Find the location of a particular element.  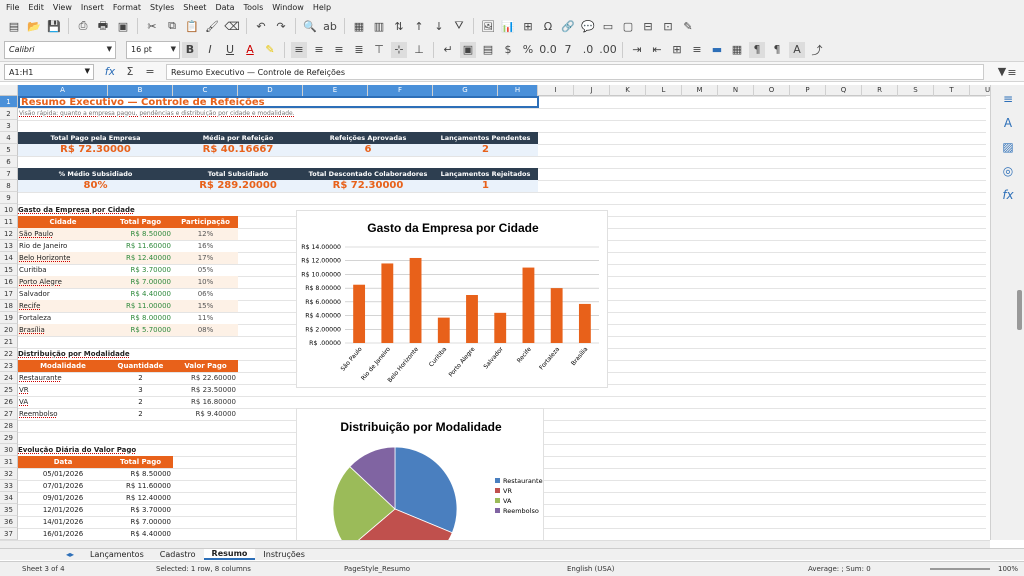

row-header: 22 is located at coordinates (9, 354).